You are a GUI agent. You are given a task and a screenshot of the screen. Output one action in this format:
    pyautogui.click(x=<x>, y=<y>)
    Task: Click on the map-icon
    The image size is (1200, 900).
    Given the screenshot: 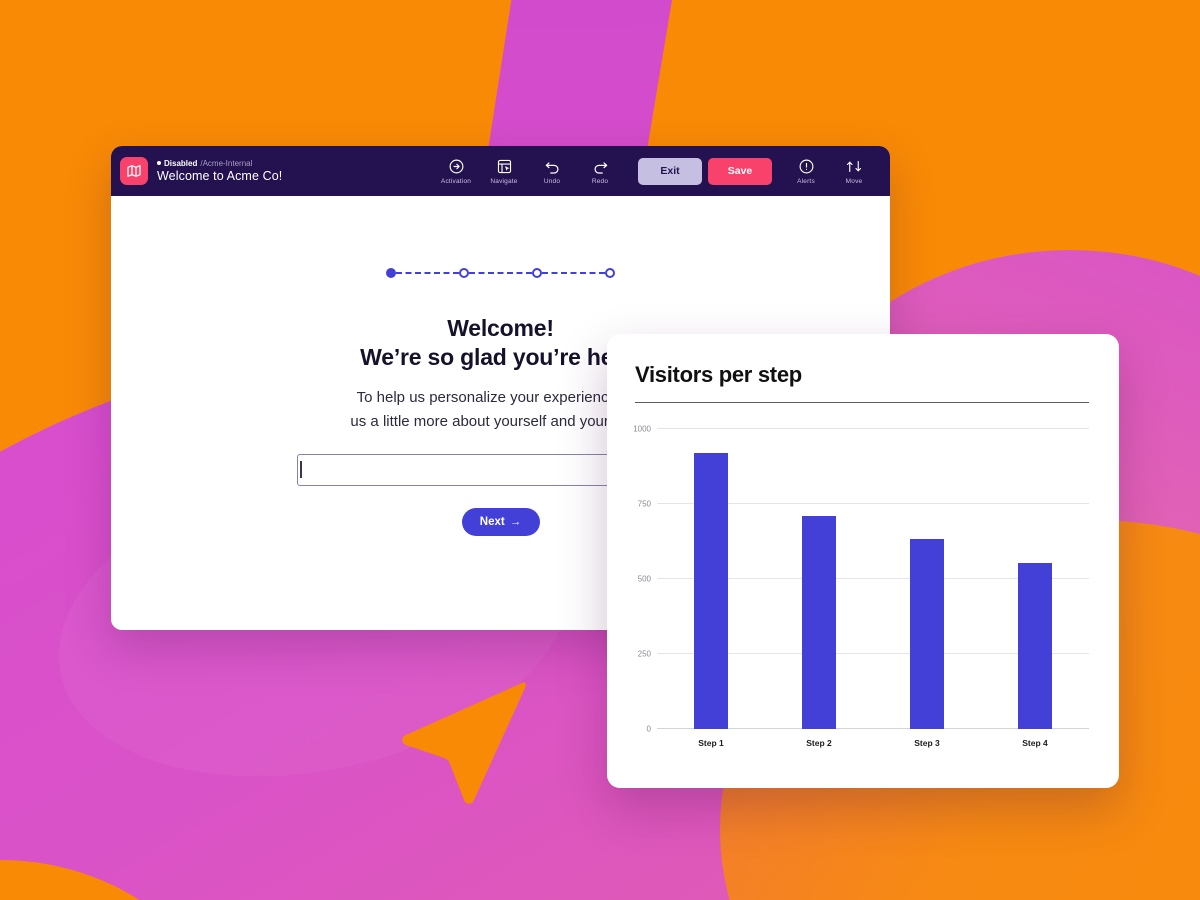 What is the action you would take?
    pyautogui.click(x=134, y=171)
    